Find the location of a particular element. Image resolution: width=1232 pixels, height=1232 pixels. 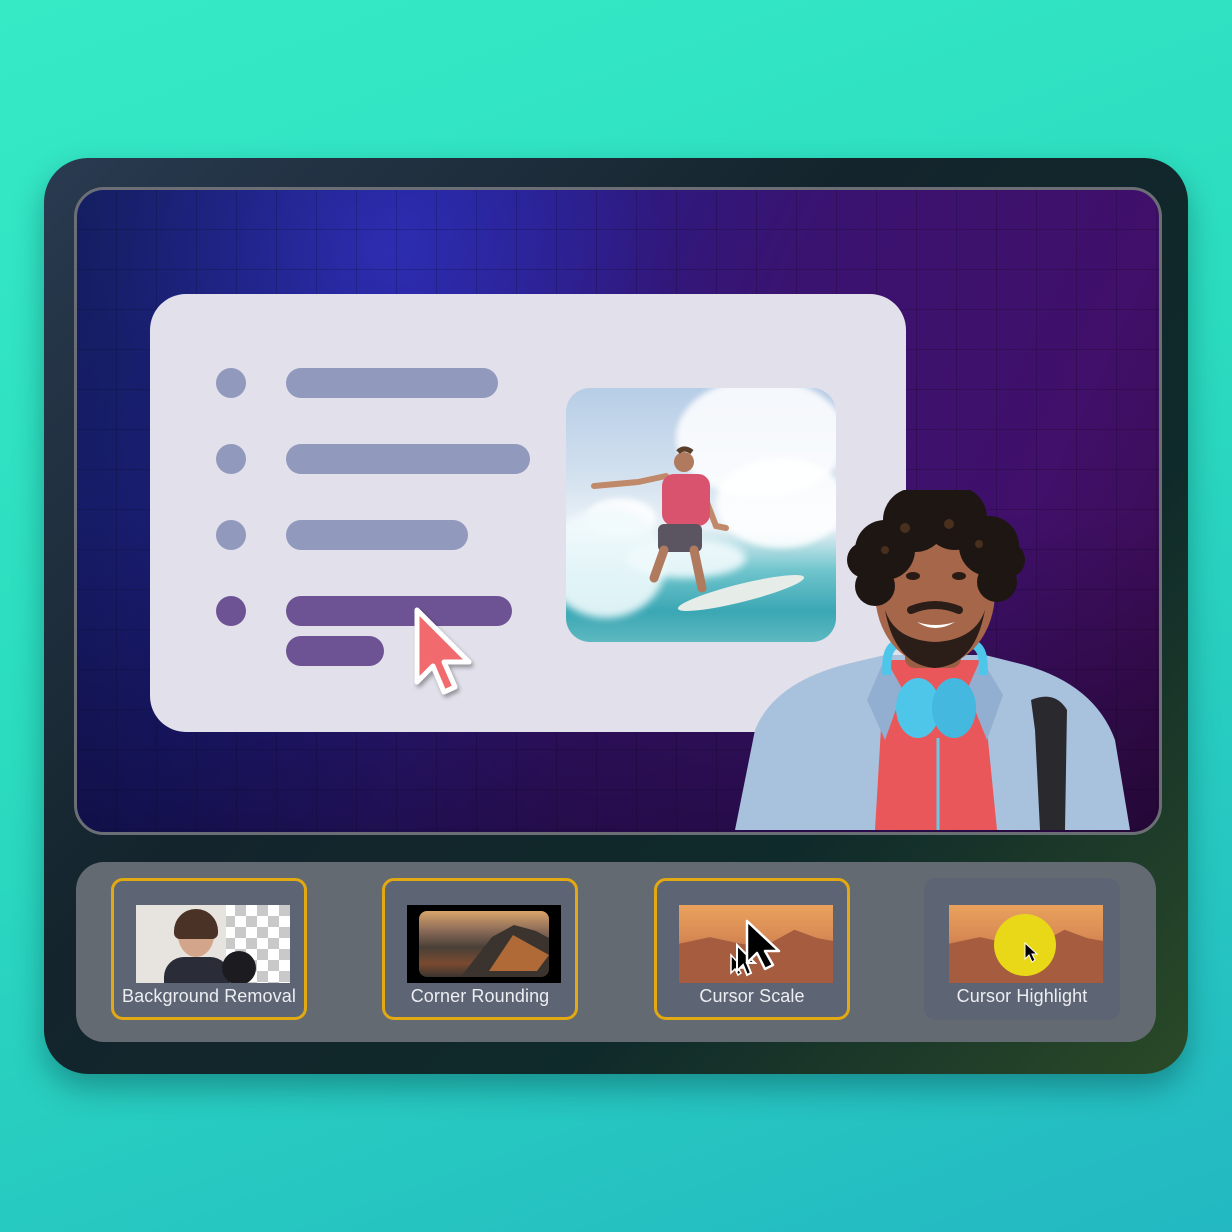

cursor-scale-thumbnail is located at coordinates (756, 944).